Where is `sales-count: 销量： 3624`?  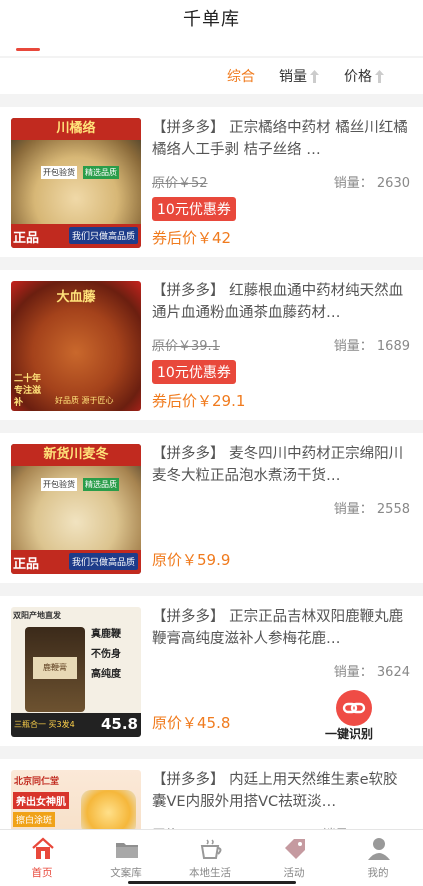 sales-count: 销量： 3624 is located at coordinates (371, 672).